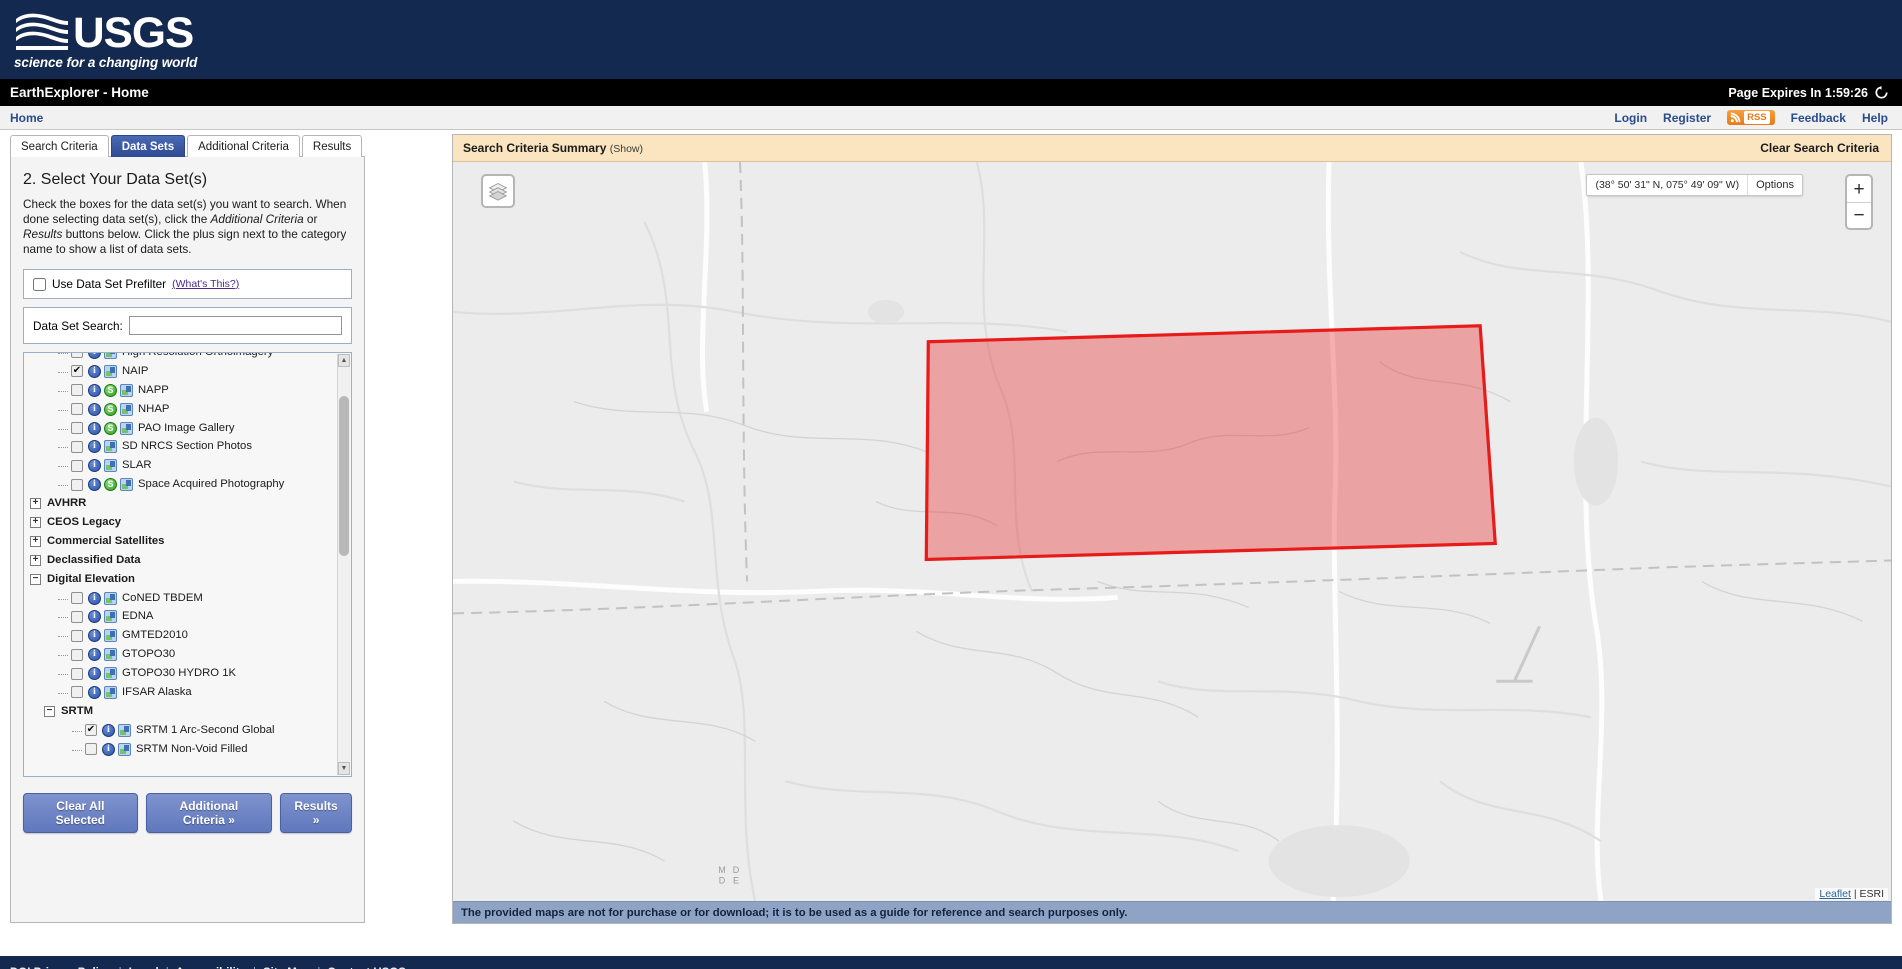  What do you see at coordinates (183, 654) in the screenshot?
I see `tree-dataset-row: GTOPO30` at bounding box center [183, 654].